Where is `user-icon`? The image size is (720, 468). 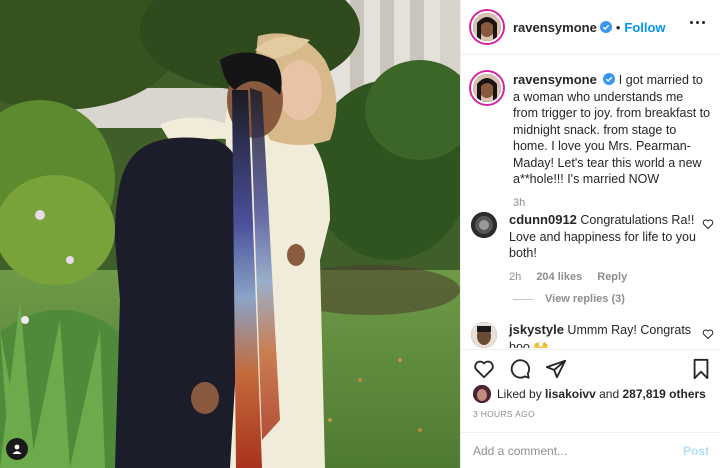
user-icon is located at coordinates (17, 449).